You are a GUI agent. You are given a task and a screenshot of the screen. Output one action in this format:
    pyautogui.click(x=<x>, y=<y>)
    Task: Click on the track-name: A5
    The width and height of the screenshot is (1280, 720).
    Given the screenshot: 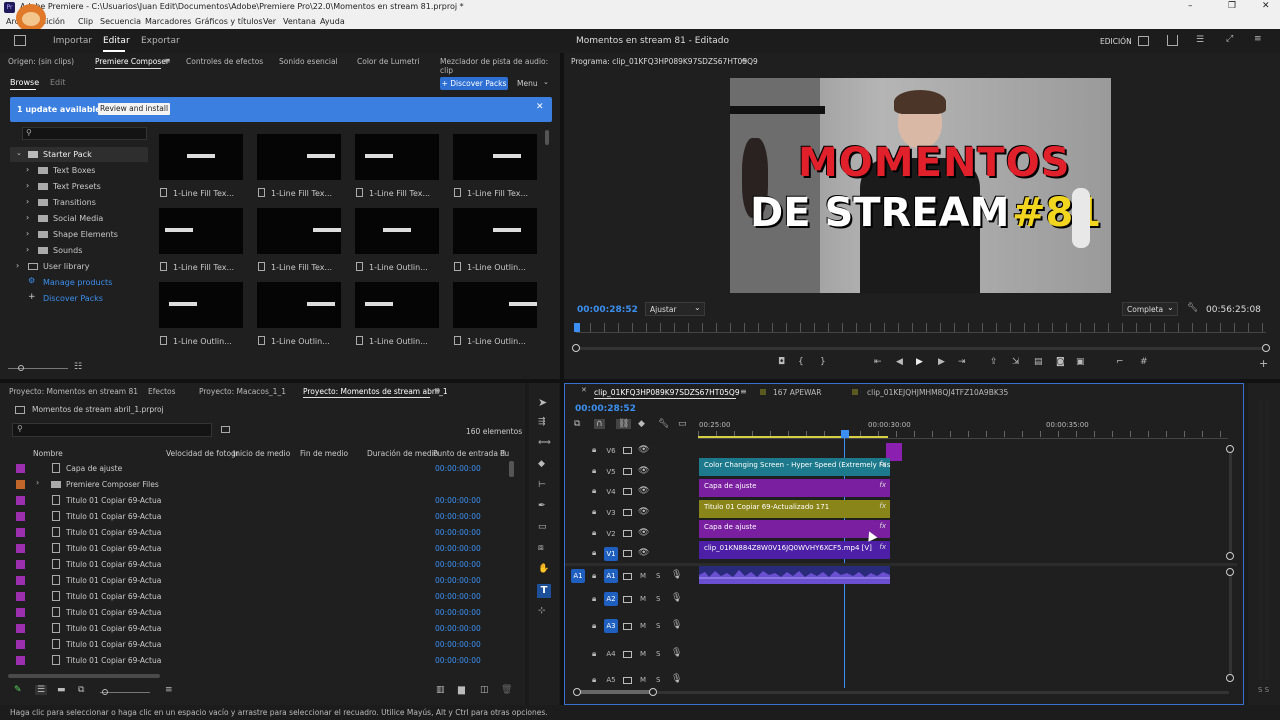 What is the action you would take?
    pyautogui.click(x=611, y=680)
    